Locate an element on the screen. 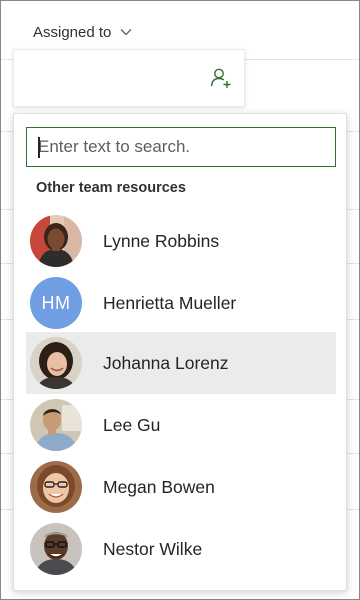 The height and width of the screenshot is (600, 360). person-item: Nestor Wilke is located at coordinates (181, 549).